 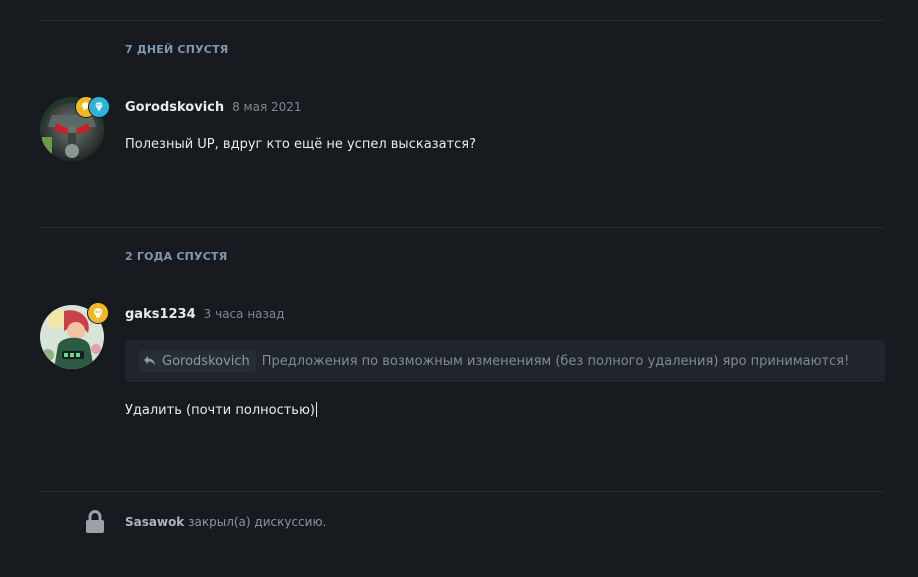 I want to click on post-header: Gorodskovich 8 мая 2021, so click(x=213, y=107).